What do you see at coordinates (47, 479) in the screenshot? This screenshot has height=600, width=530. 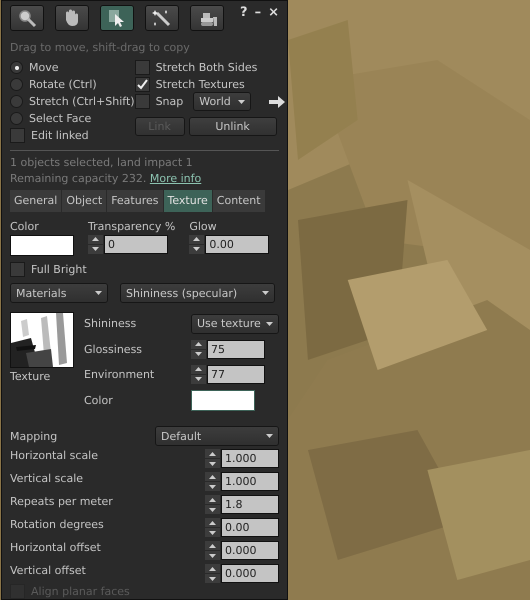 I see `field-label: Vertical scale` at bounding box center [47, 479].